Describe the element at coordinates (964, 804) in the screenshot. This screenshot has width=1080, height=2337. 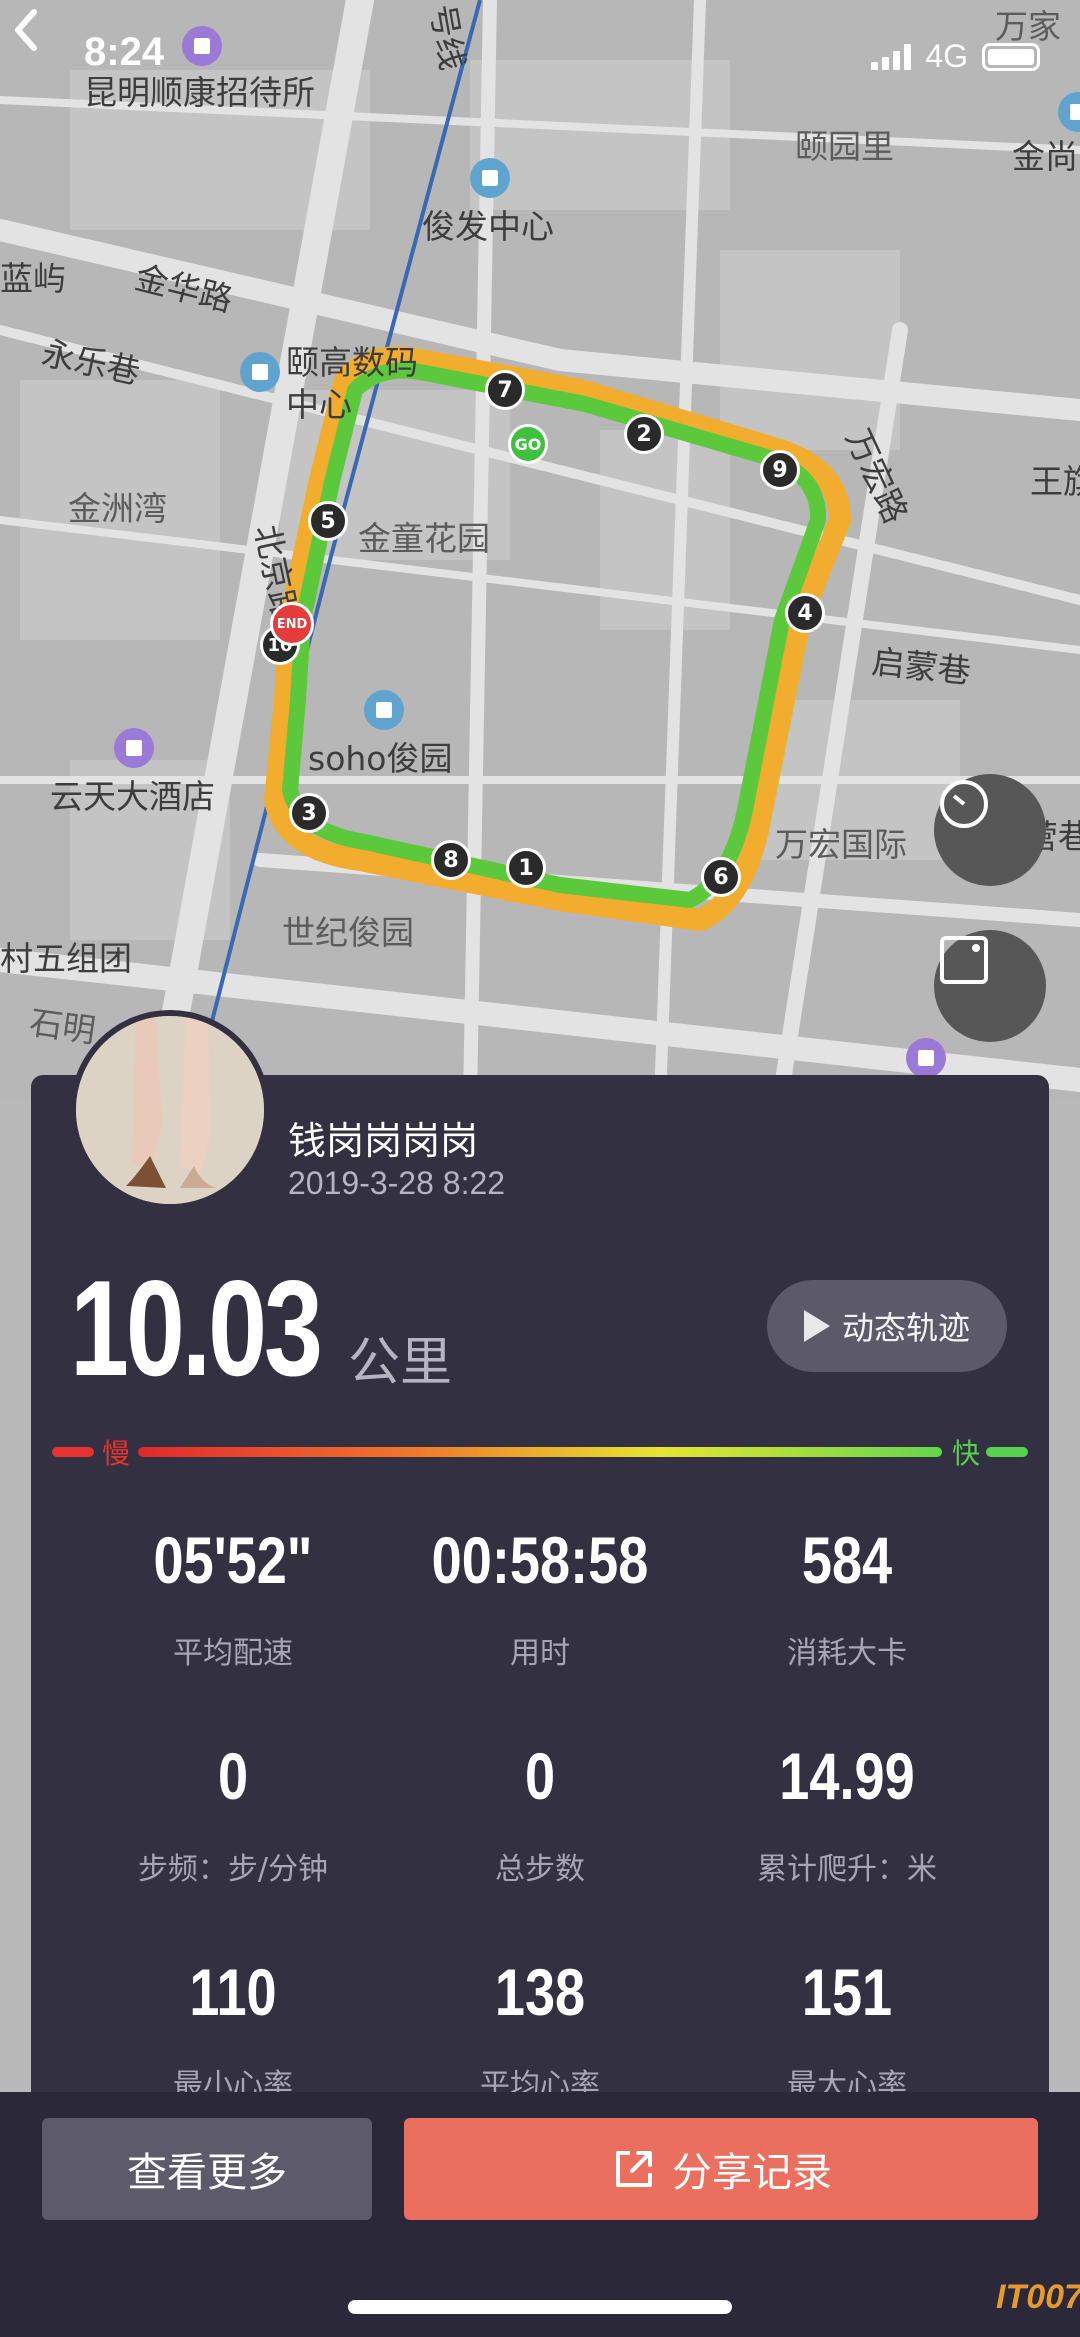
I see `compass-icon` at that location.